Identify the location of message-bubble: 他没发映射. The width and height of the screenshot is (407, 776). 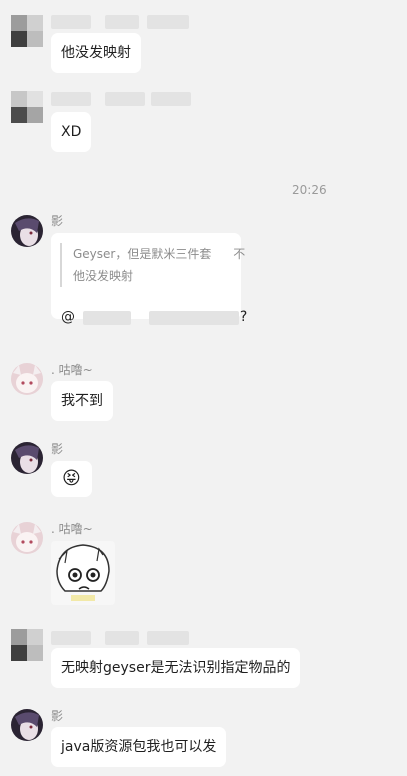
(96, 53).